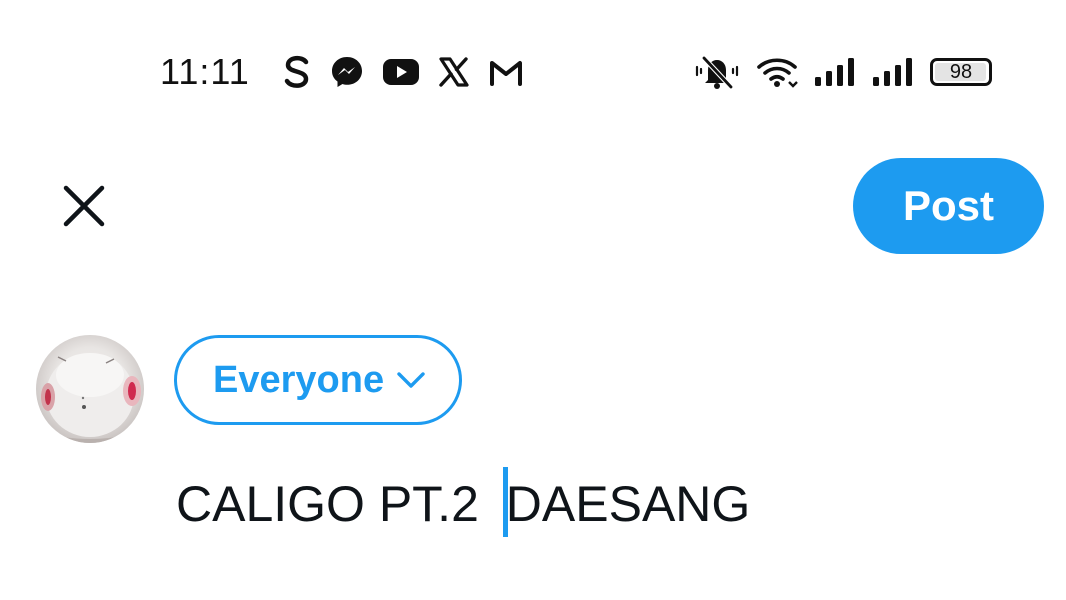 The width and height of the screenshot is (1066, 600). Describe the element at coordinates (299, 379) in the screenshot. I see `audience-label: Everyone` at that location.